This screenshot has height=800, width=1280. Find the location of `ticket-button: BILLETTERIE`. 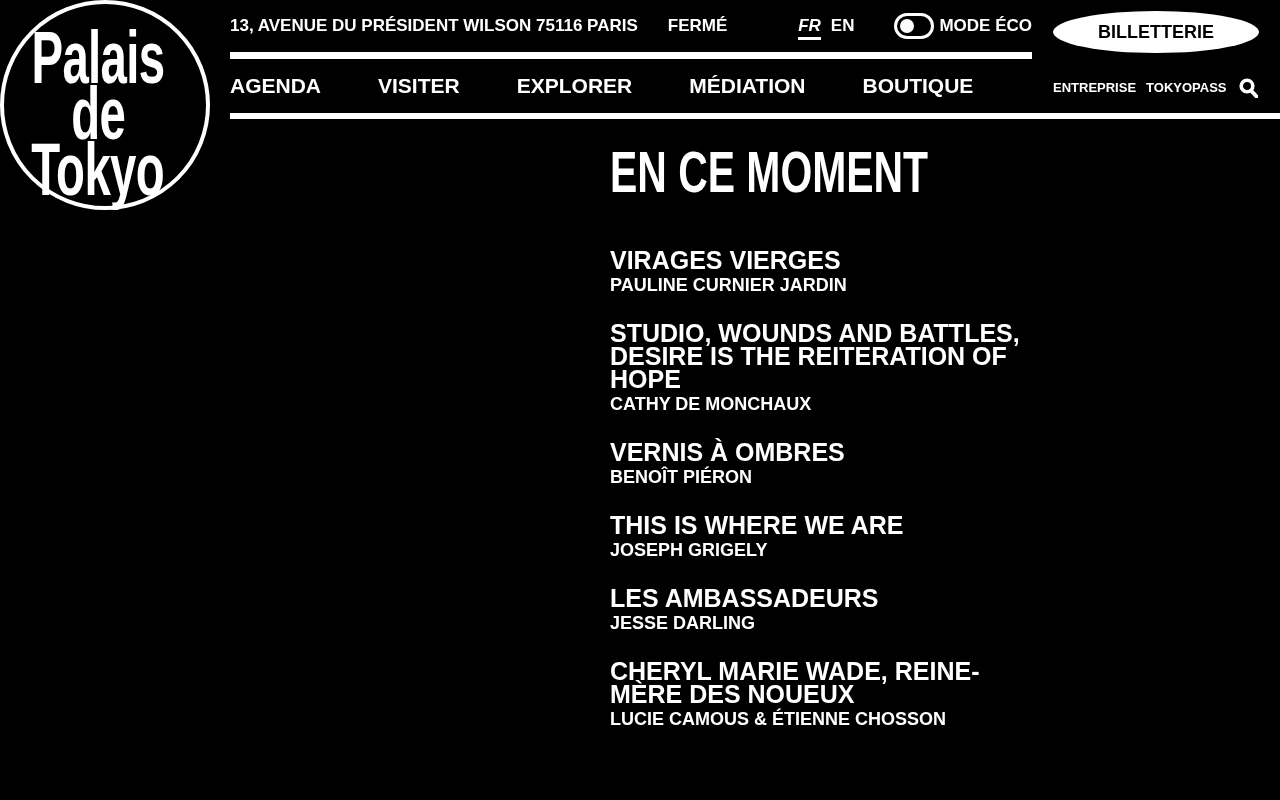

ticket-button: BILLETTERIE is located at coordinates (1156, 32).